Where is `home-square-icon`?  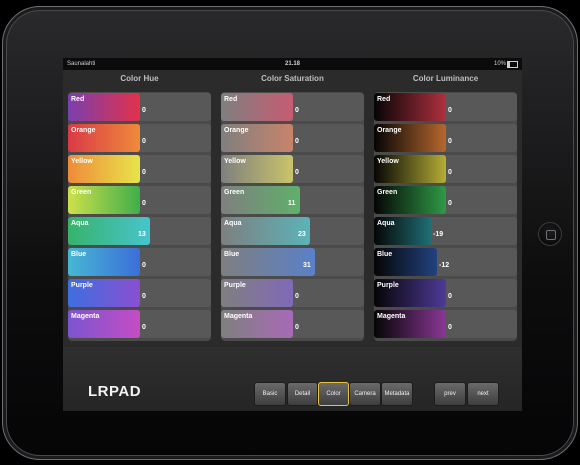
home-square-icon is located at coordinates (551, 235).